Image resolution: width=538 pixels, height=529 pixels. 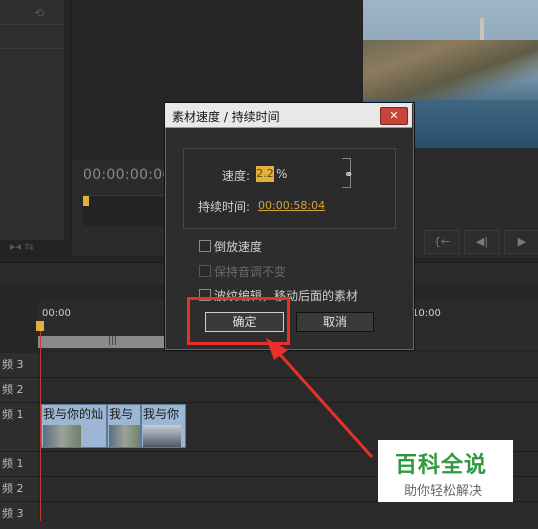 I want to click on watermark-title: 百科全说, so click(x=441, y=465).